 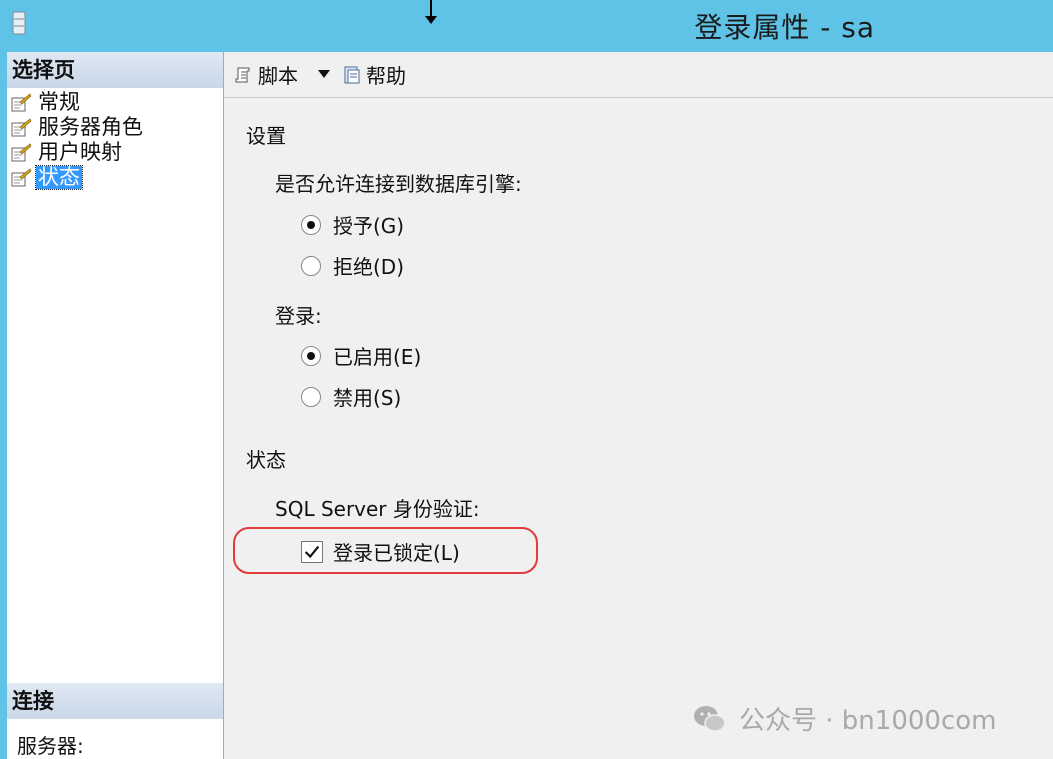 I want to click on status-title: 状态, so click(x=266, y=460).